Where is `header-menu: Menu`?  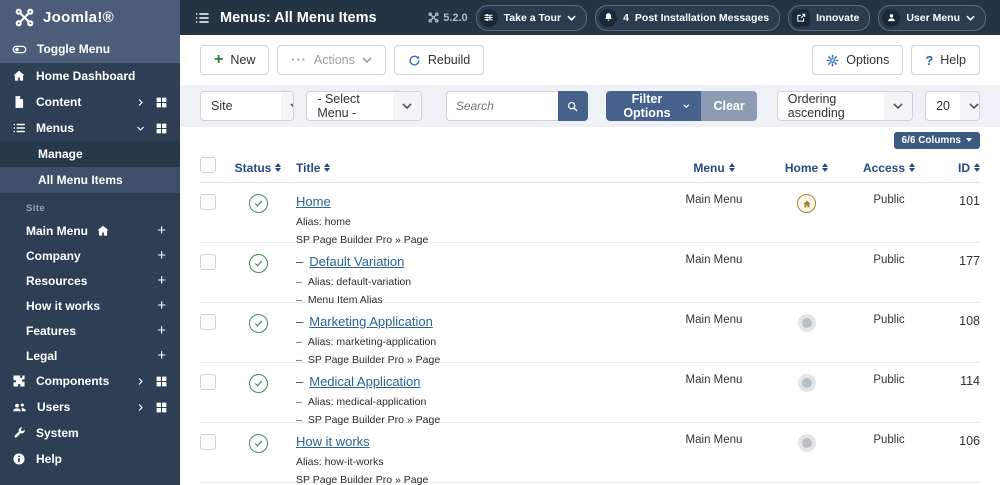
header-menu: Menu is located at coordinates (714, 168).